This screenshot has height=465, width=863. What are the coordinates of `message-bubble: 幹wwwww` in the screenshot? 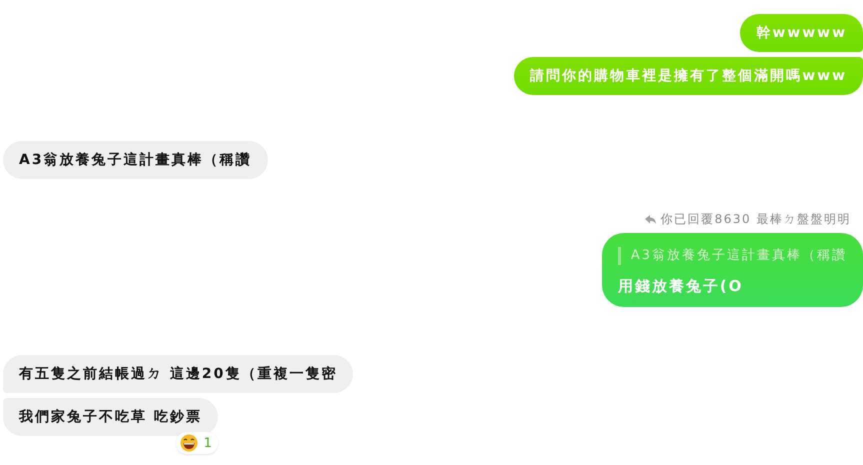 It's located at (801, 33).